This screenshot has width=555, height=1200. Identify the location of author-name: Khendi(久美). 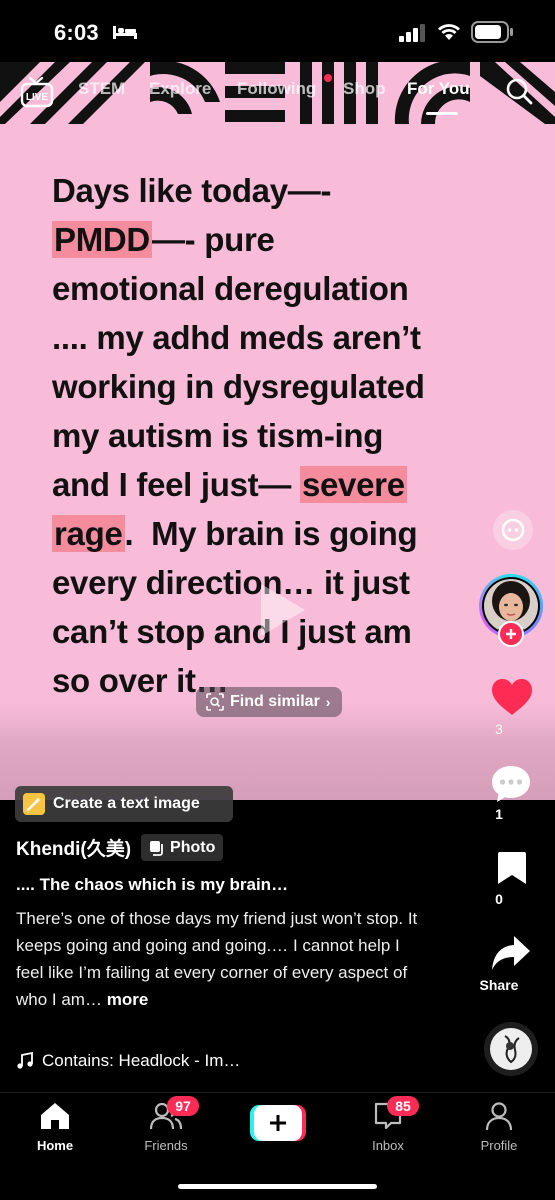
(73, 847).